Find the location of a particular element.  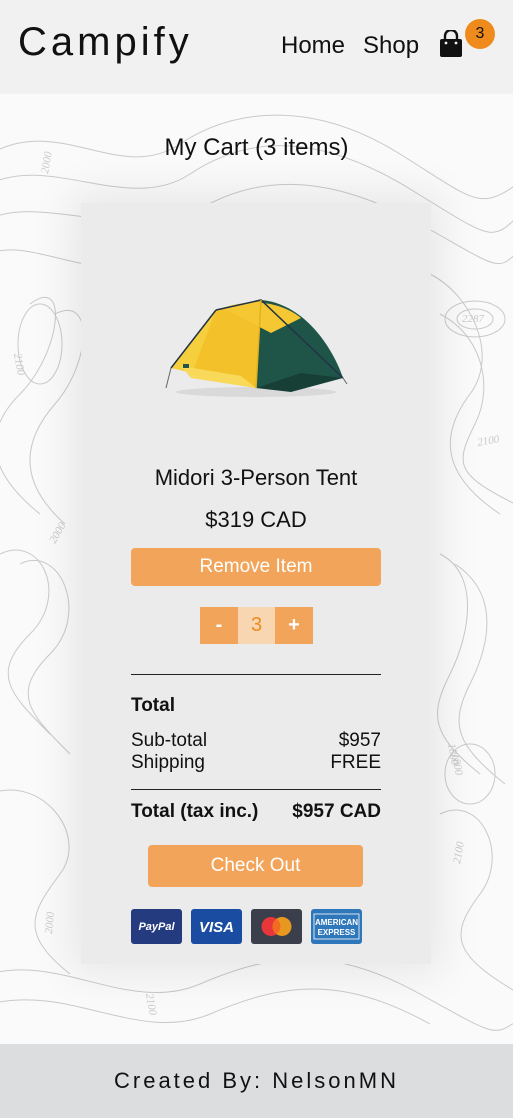

decrement-button: - is located at coordinates (219, 625).